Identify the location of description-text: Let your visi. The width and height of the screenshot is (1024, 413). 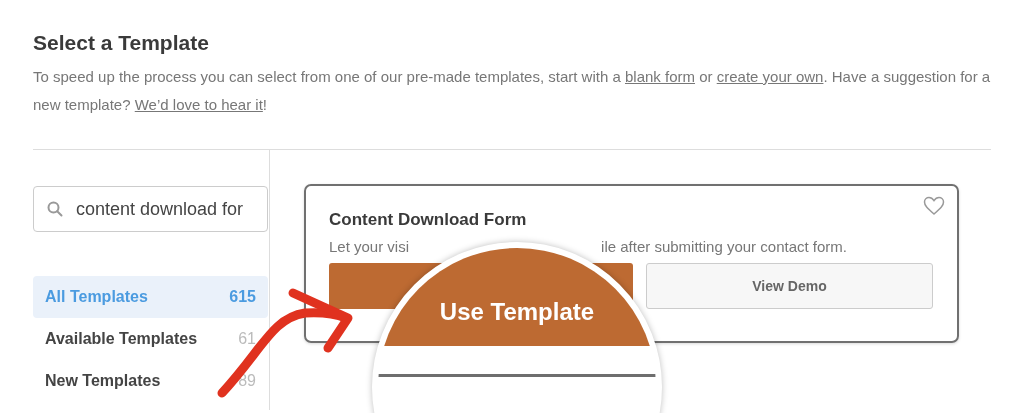
(369, 246).